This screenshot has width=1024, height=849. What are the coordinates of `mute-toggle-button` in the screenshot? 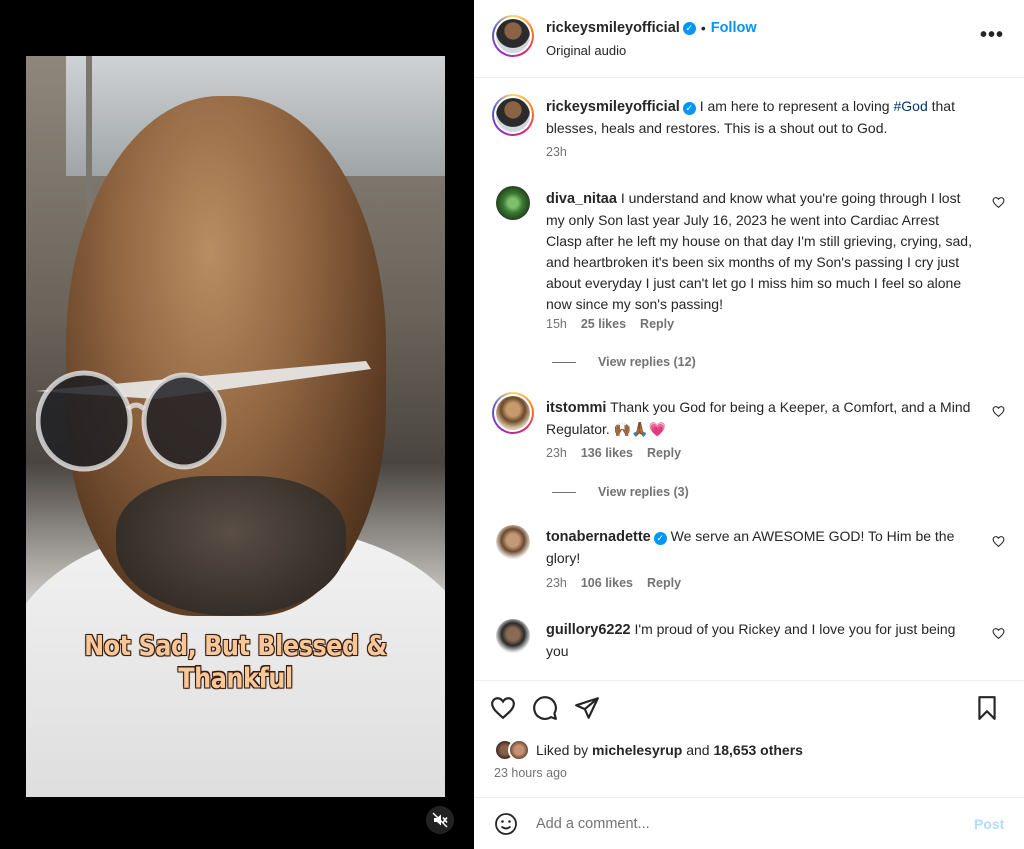 It's located at (440, 820).